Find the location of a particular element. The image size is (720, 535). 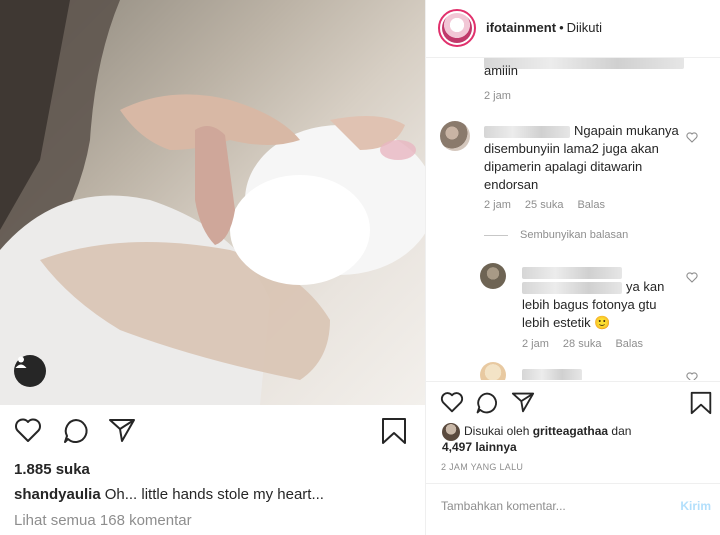

panel-actions is located at coordinates (573, 401).